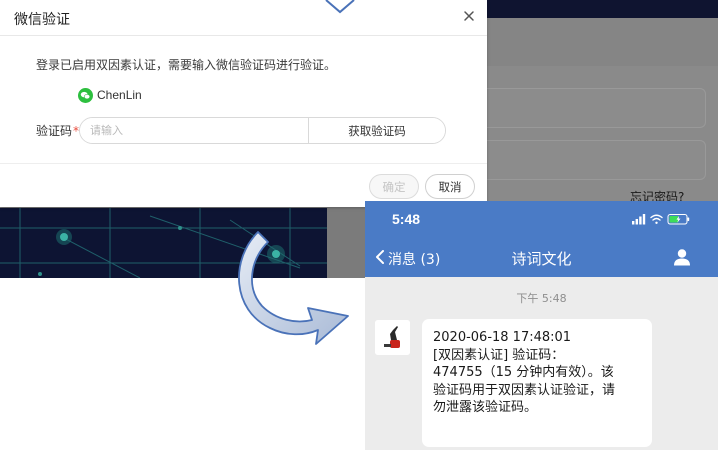  I want to click on dialog-header: 微信验证, so click(243, 18).